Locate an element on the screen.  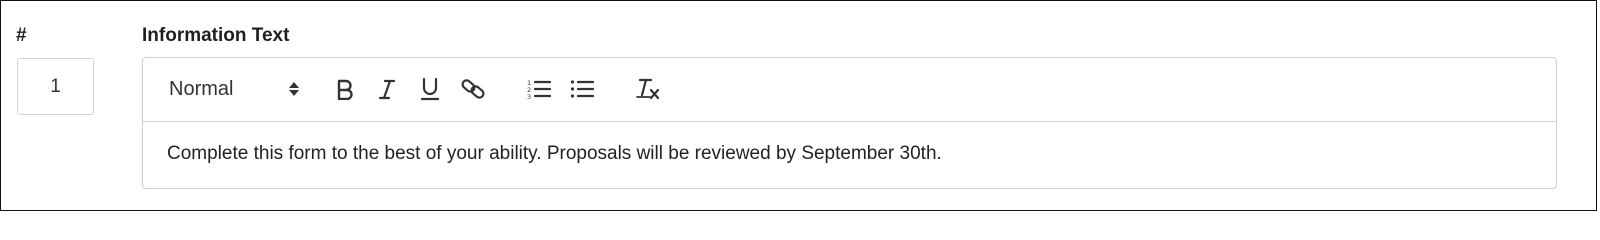
format-select-value: Normal is located at coordinates (201, 89).